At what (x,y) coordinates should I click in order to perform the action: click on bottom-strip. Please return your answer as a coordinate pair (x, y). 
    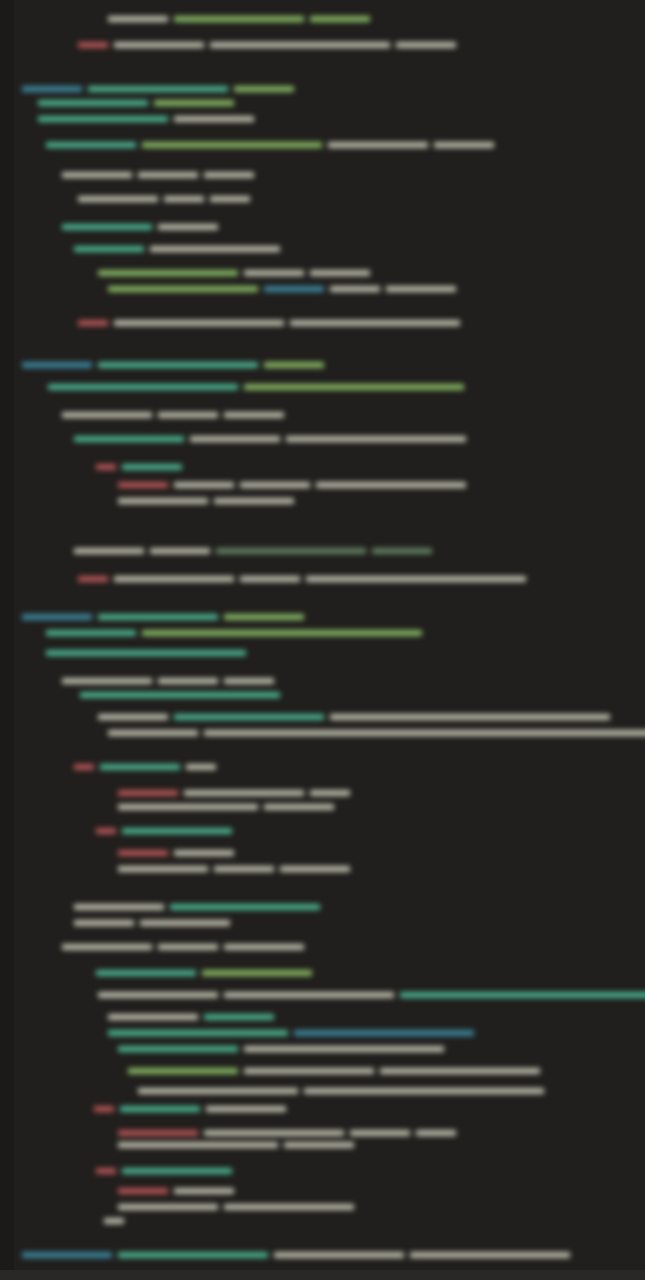
    Looking at the image, I should click on (322, 1275).